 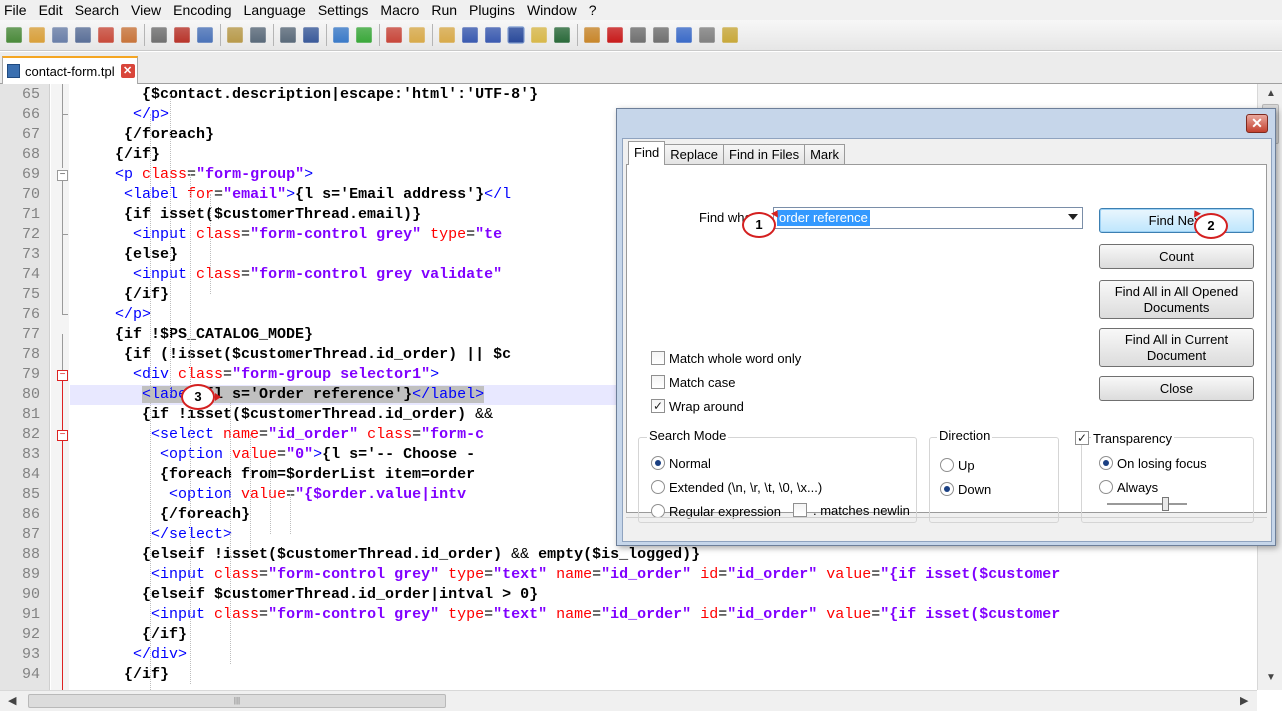 What do you see at coordinates (489, 234) in the screenshot?
I see `code-token: "te` at bounding box center [489, 234].